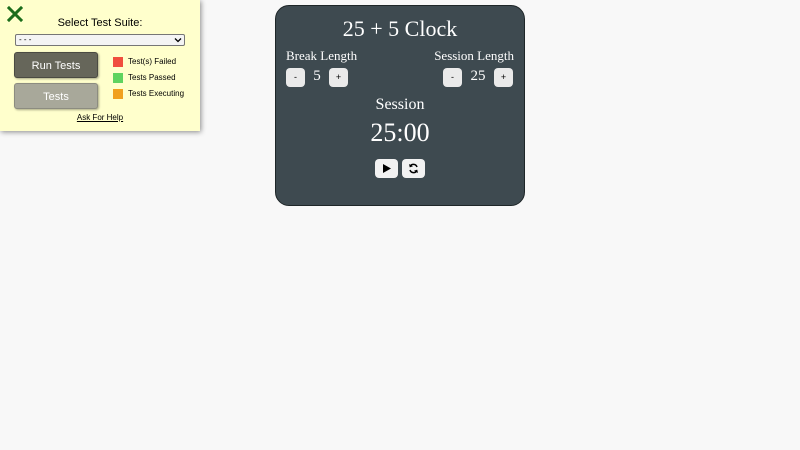 This screenshot has width=800, height=450. I want to click on timer-label: Session, so click(400, 104).